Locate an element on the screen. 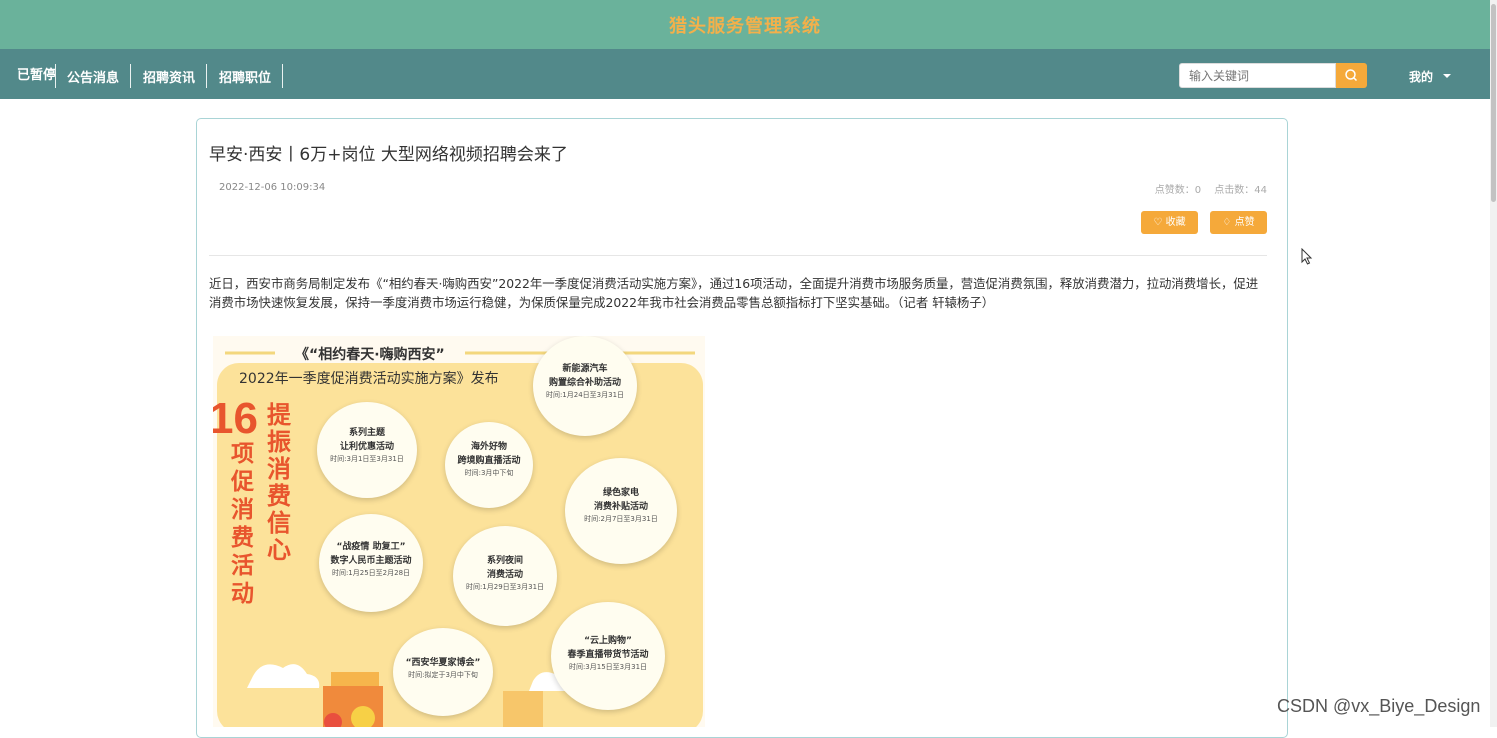 This screenshot has width=1497, height=738. poster-bubble: “西安华夏家博会” 时间:拟定于3月中下旬 is located at coordinates (443, 672).